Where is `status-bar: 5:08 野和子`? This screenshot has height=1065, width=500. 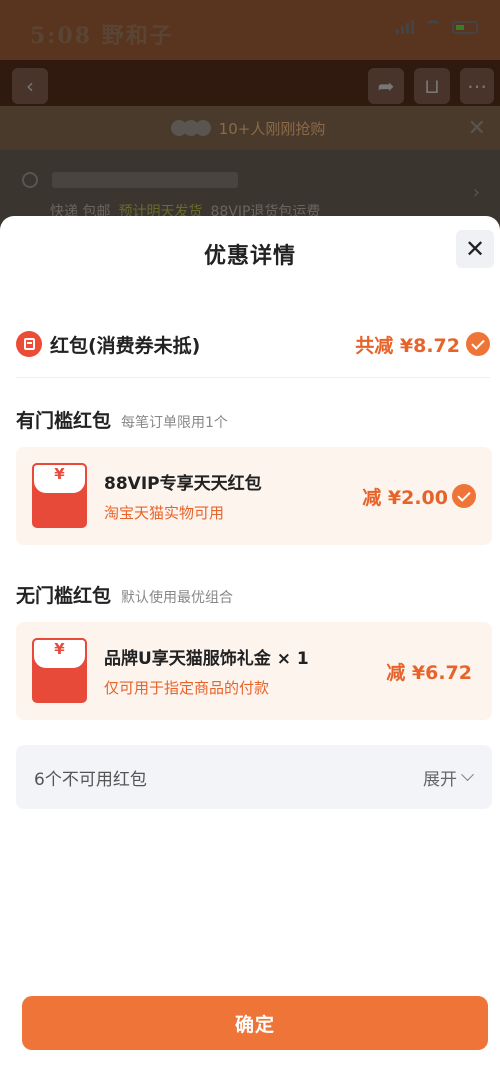 status-bar: 5:08 野和子 is located at coordinates (250, 30).